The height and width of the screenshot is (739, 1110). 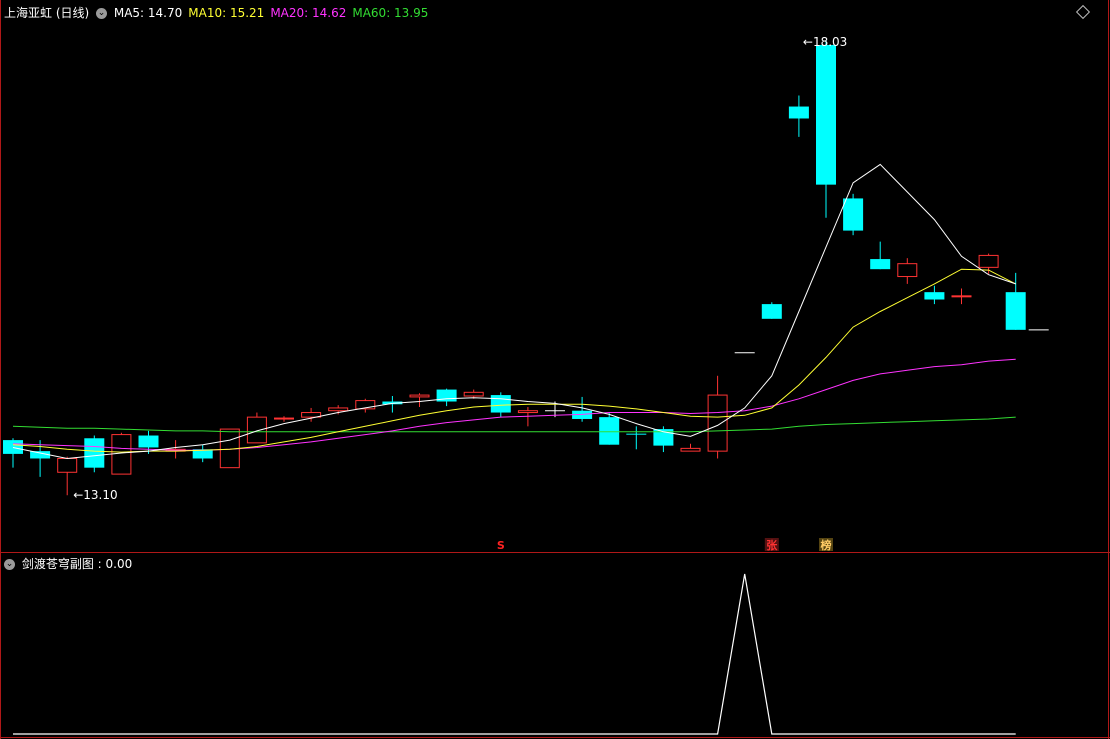 I want to click on marker-label: 张, so click(x=772, y=545).